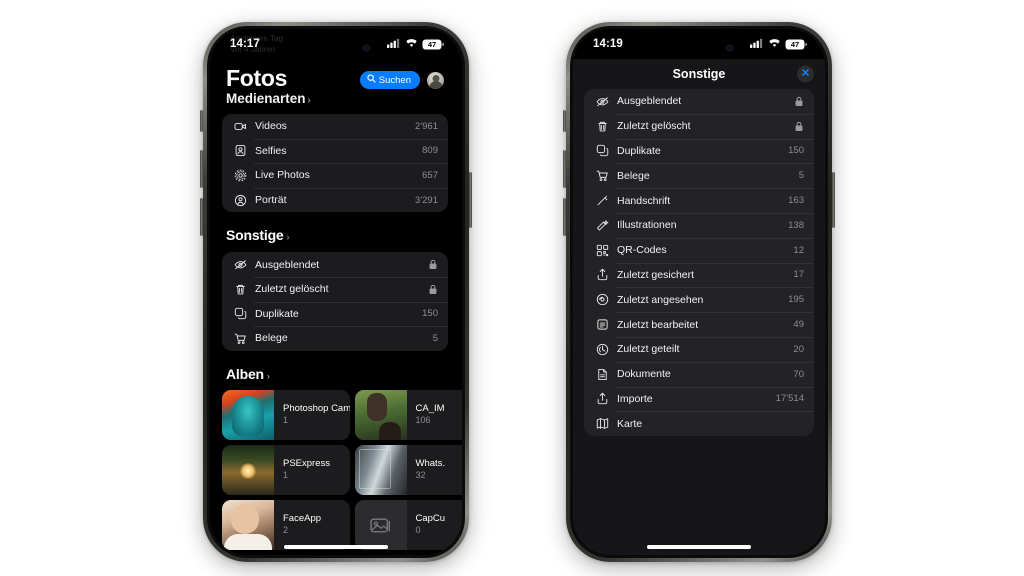 The image size is (1024, 576). Describe the element at coordinates (699, 200) in the screenshot. I see `sonstige-item-row: Handschrift 163` at that location.